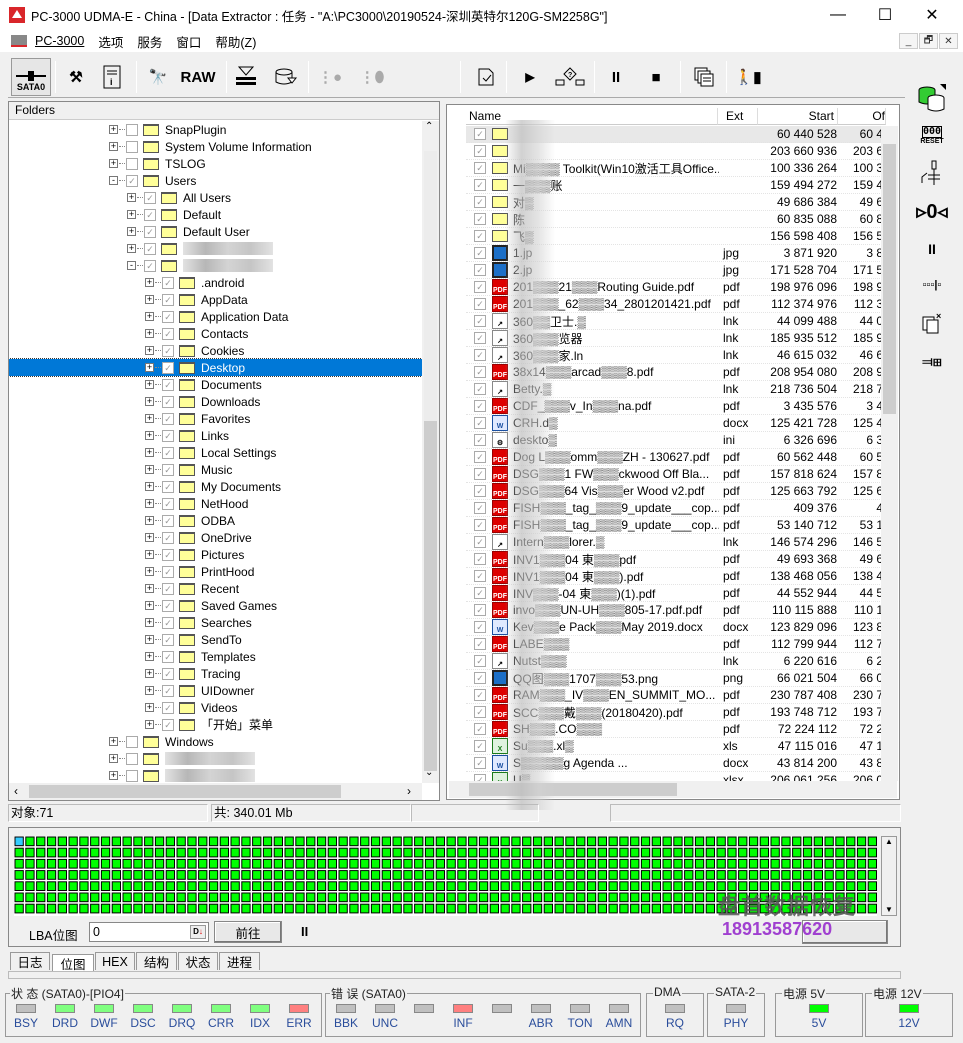  Describe the element at coordinates (798, 116) in the screenshot. I see `column-header-start: Start` at that location.